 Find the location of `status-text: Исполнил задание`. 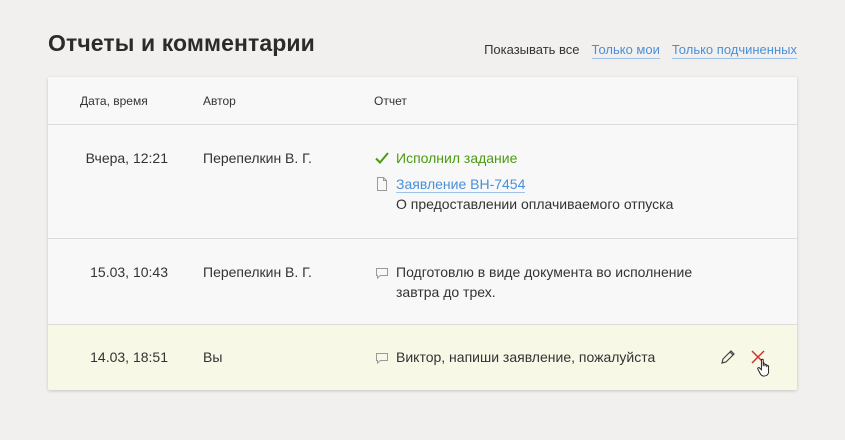

status-text: Исполнил задание is located at coordinates (457, 158).